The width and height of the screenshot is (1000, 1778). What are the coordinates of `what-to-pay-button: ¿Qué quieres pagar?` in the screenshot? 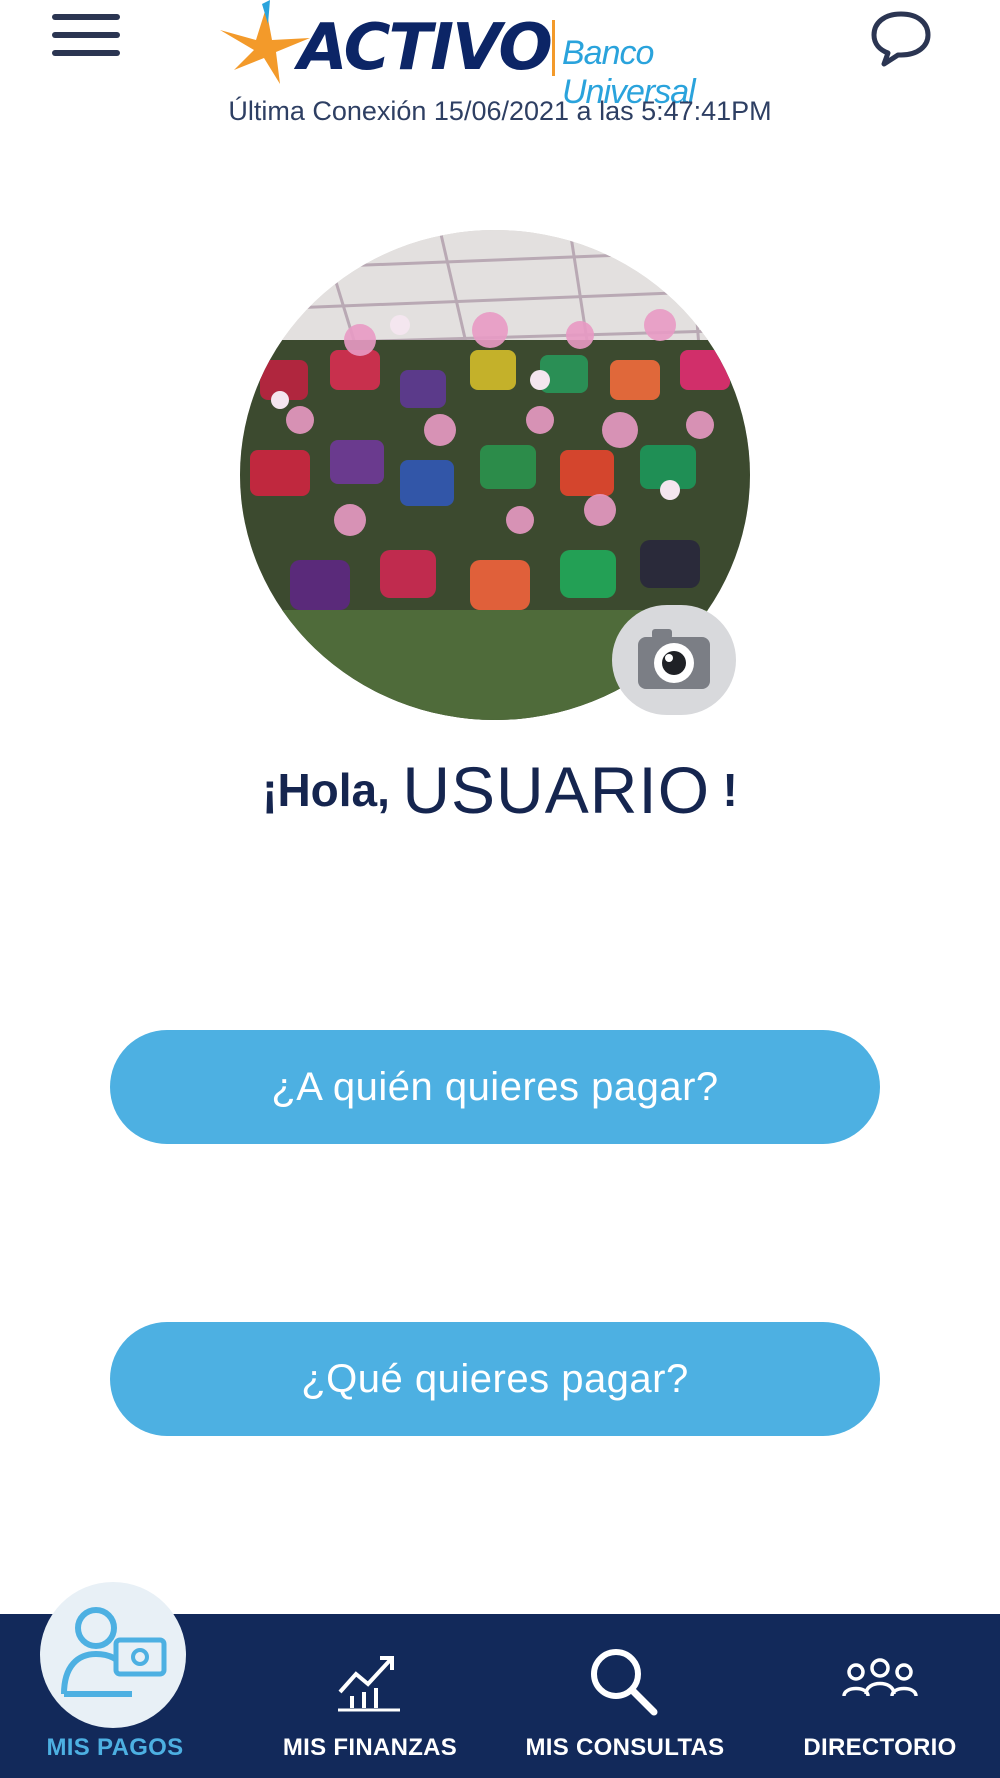 It's located at (495, 1379).